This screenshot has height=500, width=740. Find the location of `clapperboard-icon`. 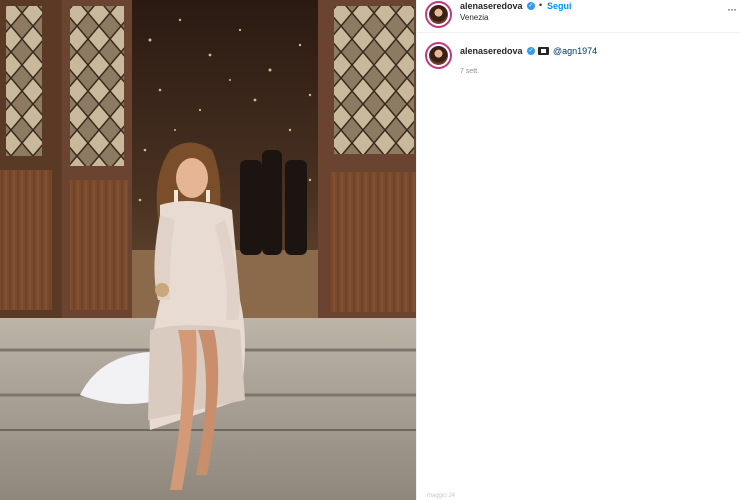

clapperboard-icon is located at coordinates (543, 51).